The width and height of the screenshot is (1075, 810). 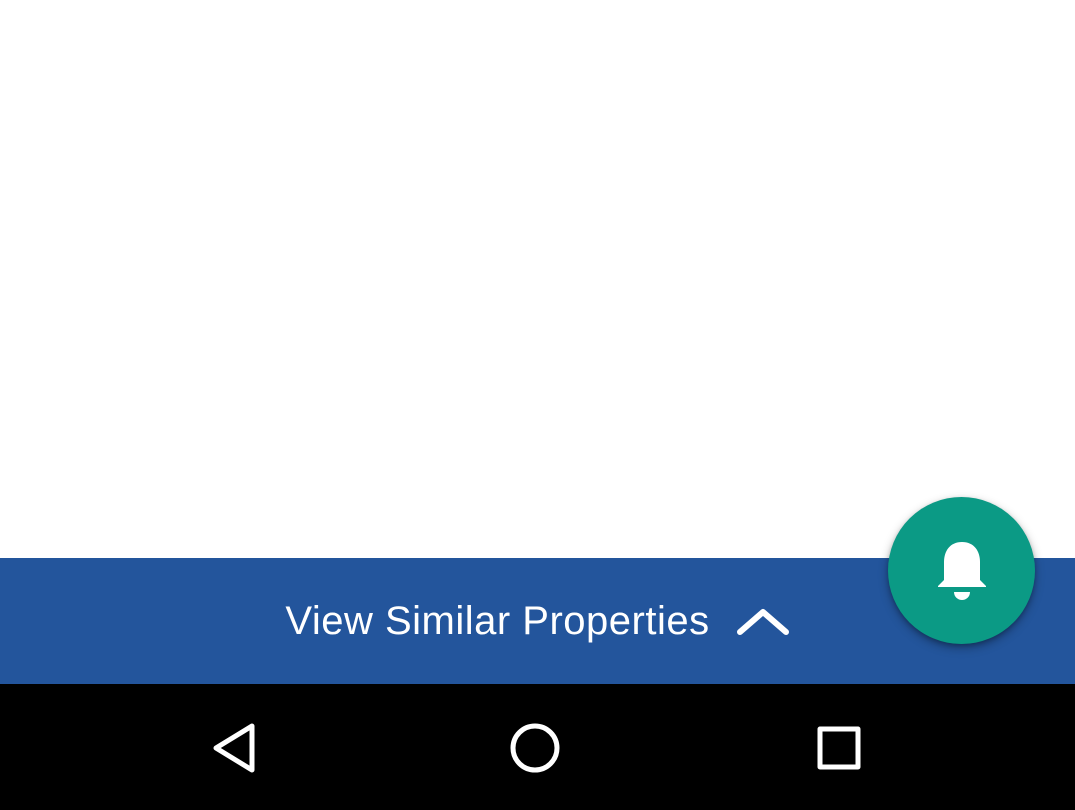 I want to click on chevron-up-icon, so click(x=763, y=621).